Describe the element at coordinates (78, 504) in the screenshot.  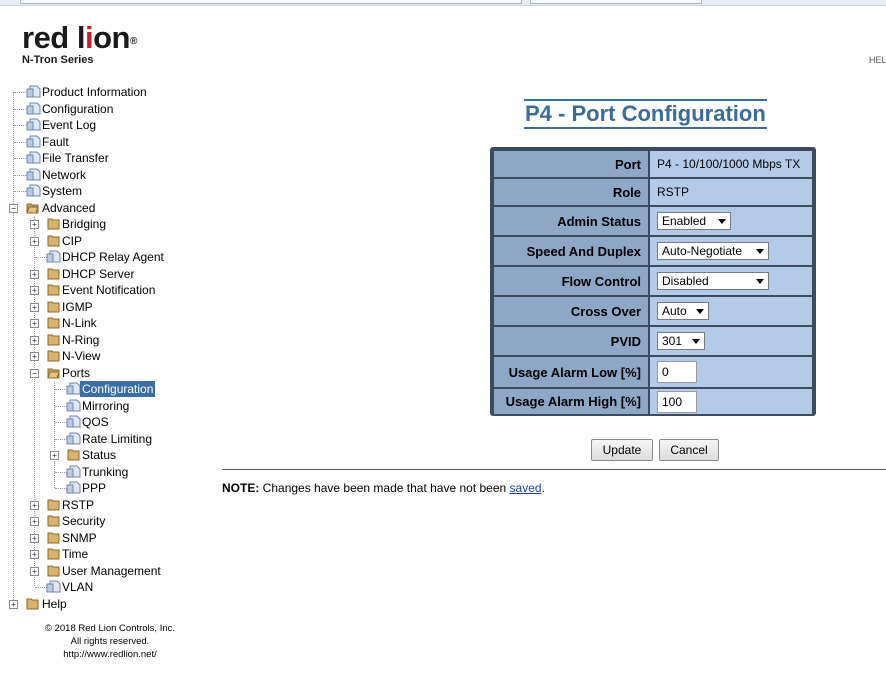
I see `tree-label: RSTP` at that location.